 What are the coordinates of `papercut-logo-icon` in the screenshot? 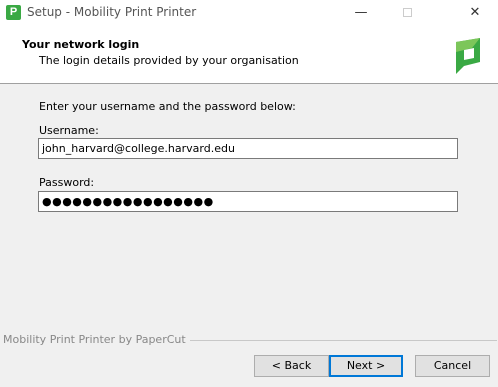 It's located at (468, 56).